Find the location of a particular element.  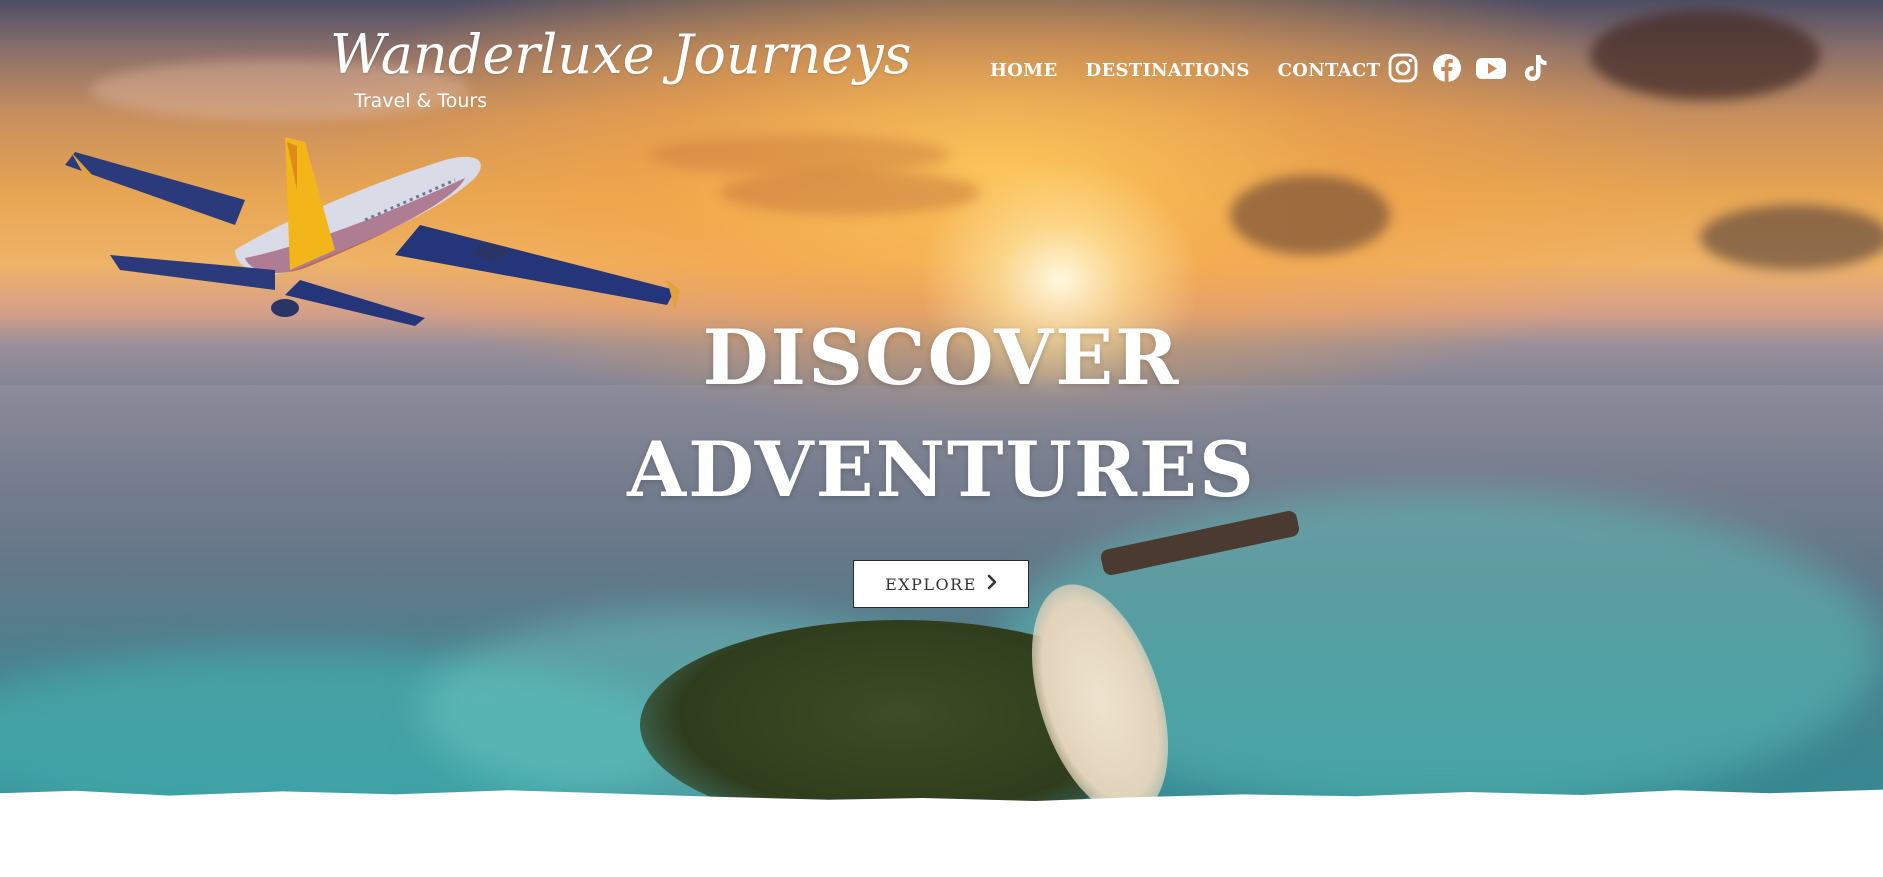

explore-button: EXPLORE is located at coordinates (941, 584).